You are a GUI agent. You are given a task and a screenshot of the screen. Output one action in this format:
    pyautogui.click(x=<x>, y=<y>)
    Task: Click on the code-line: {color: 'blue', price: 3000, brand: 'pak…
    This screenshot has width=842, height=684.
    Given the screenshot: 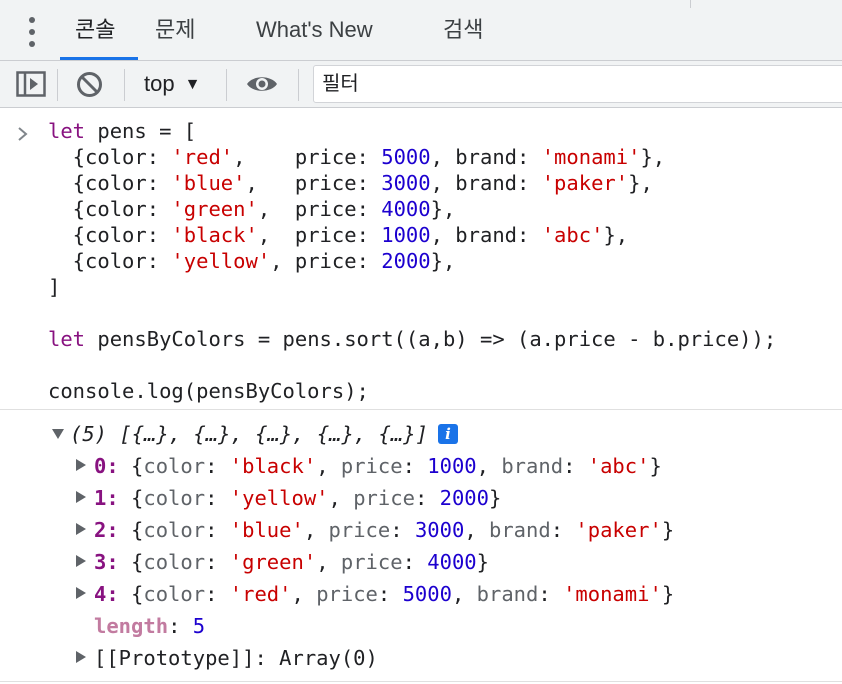 What is the action you would take?
    pyautogui.click(x=350, y=183)
    